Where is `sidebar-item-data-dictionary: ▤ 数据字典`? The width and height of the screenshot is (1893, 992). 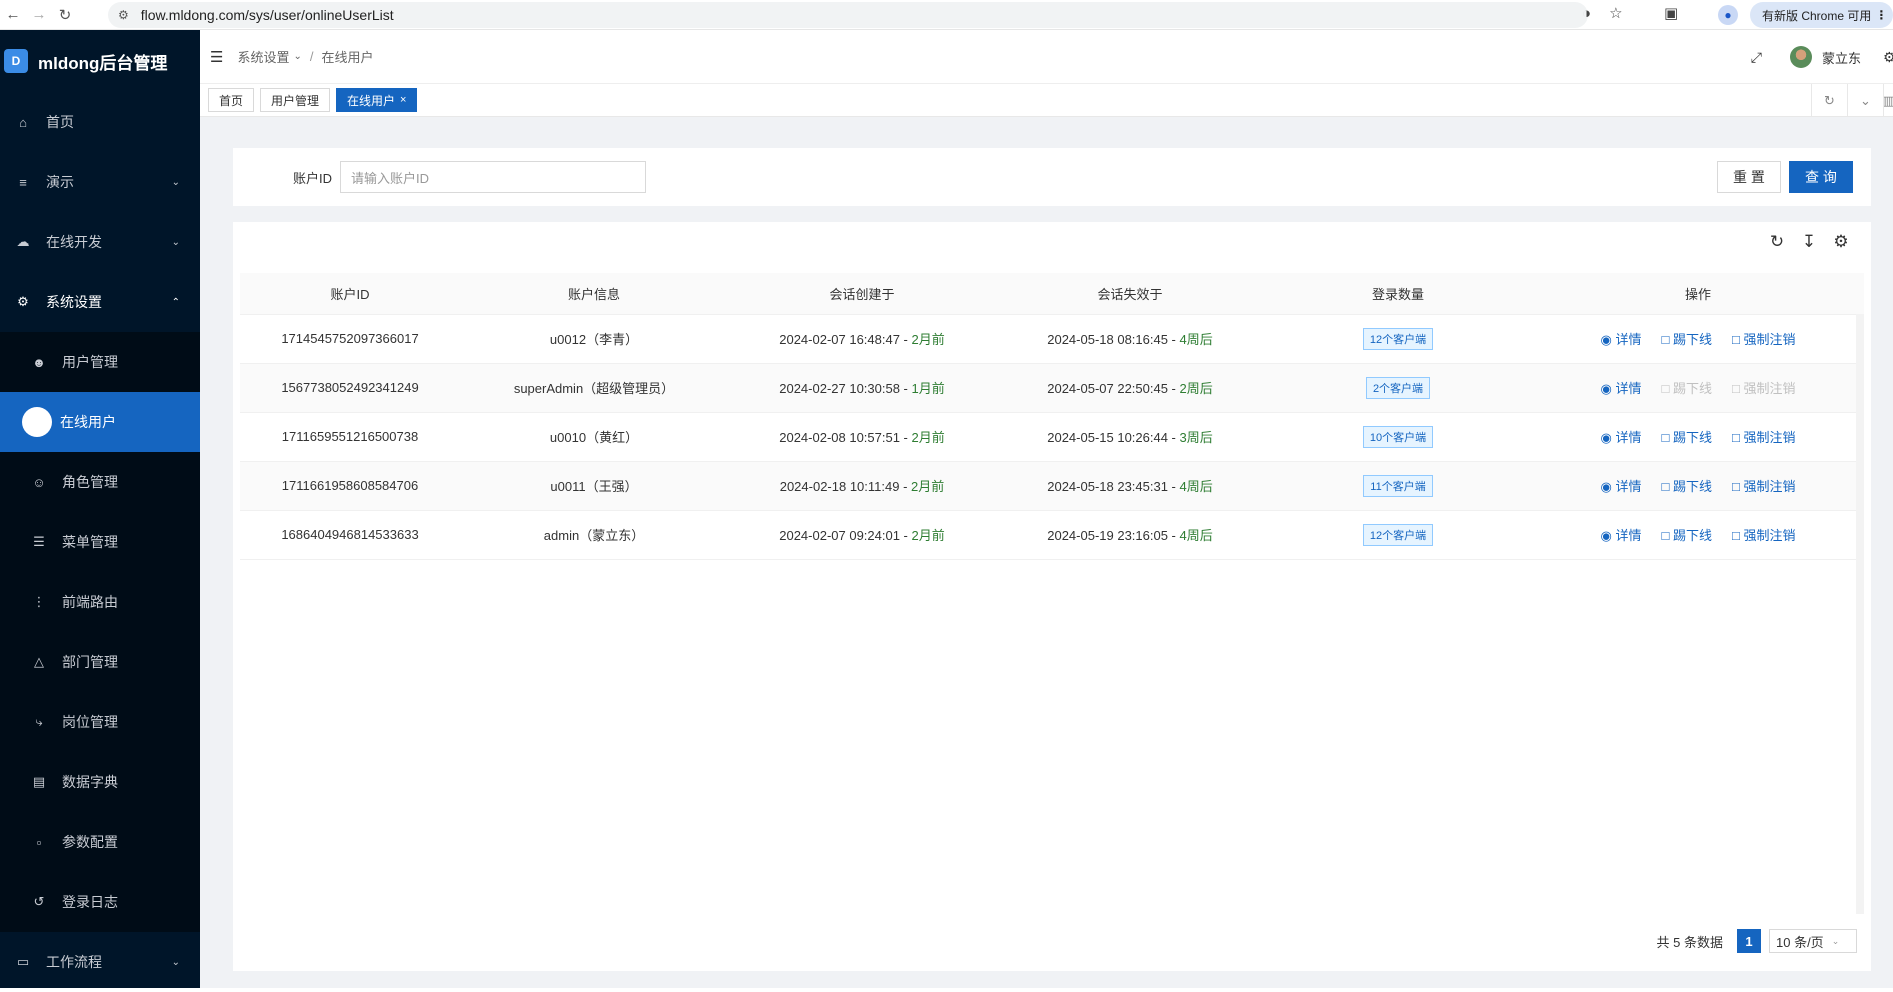
sidebar-item-data-dictionary: ▤ 数据字典 is located at coordinates (100, 782).